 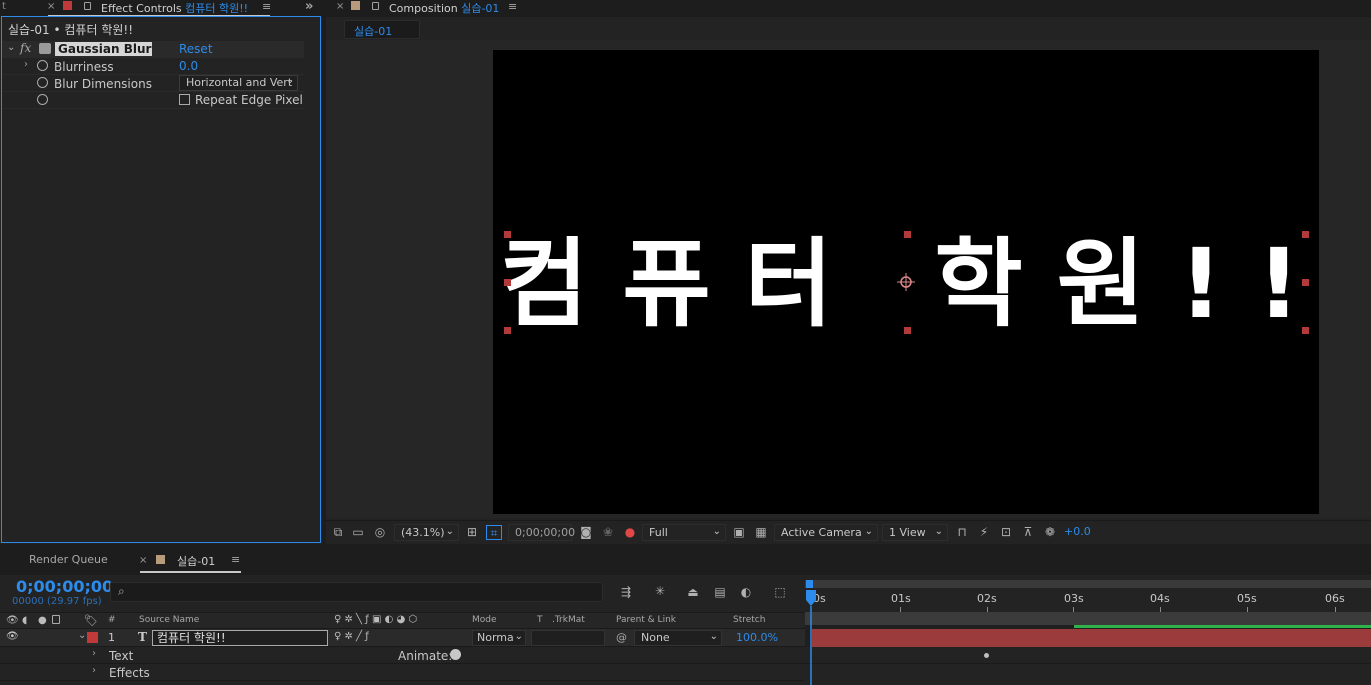 I want to click on mode-dropdown: Norma ⌄, so click(x=499, y=638).